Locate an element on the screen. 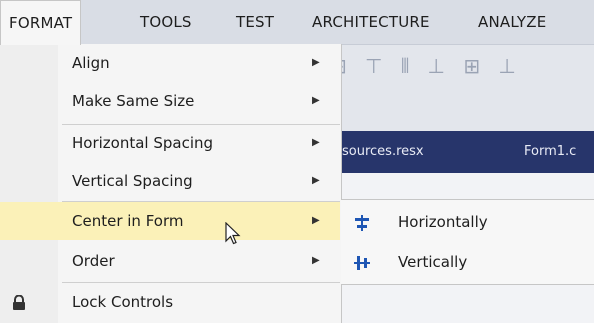 The width and height of the screenshot is (594, 323). menu-tools: TOOLS is located at coordinates (166, 22).